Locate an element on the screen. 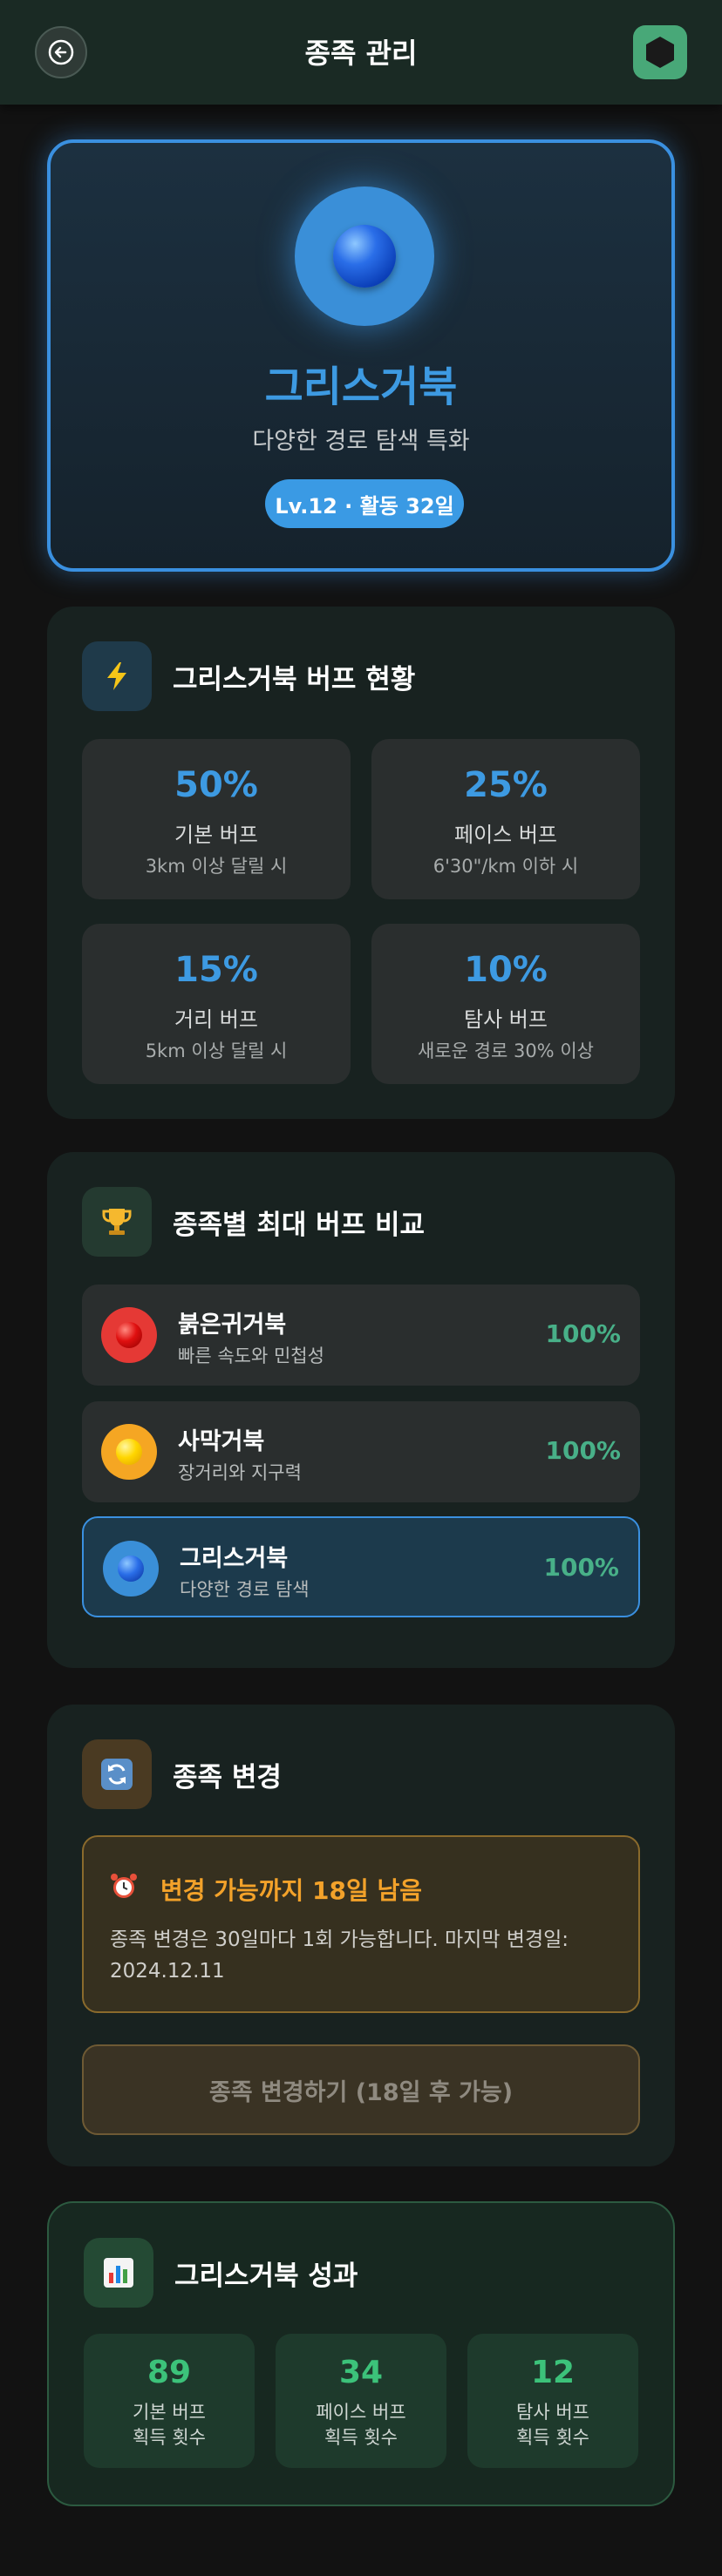 This screenshot has width=722, height=2576. buff-item-base: 50% 기본 버프 3km 이상 달릴 시 is located at coordinates (216, 819).